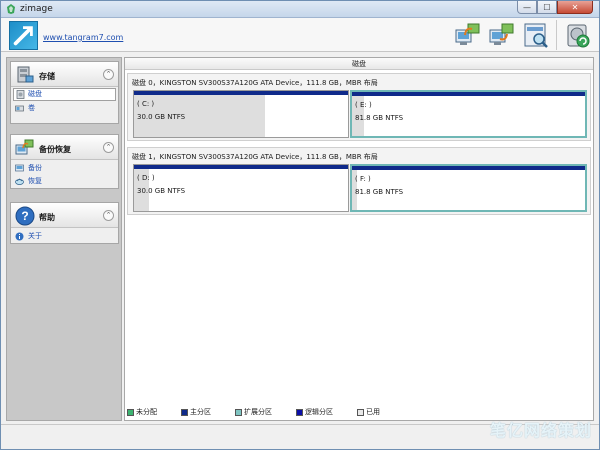 Image resolution: width=600 pixels, height=450 pixels. Describe the element at coordinates (146, 412) in the screenshot. I see `legend-label: 未分配` at that location.